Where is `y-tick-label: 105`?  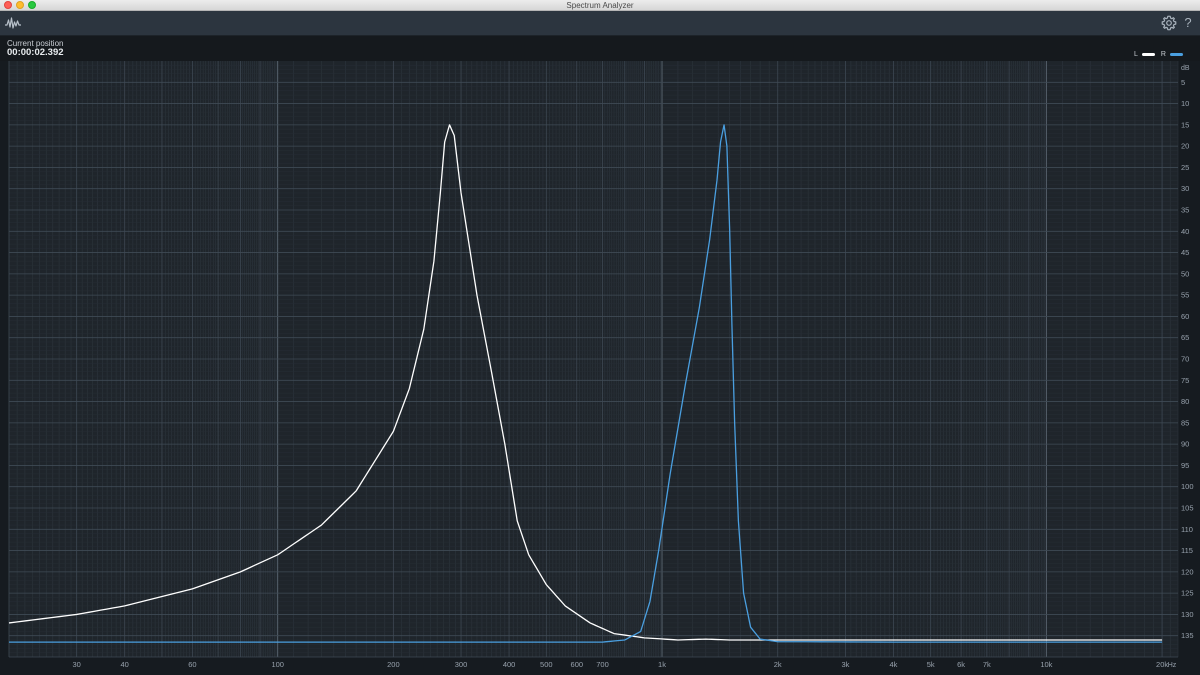
y-tick-label: 105 is located at coordinates (1187, 508).